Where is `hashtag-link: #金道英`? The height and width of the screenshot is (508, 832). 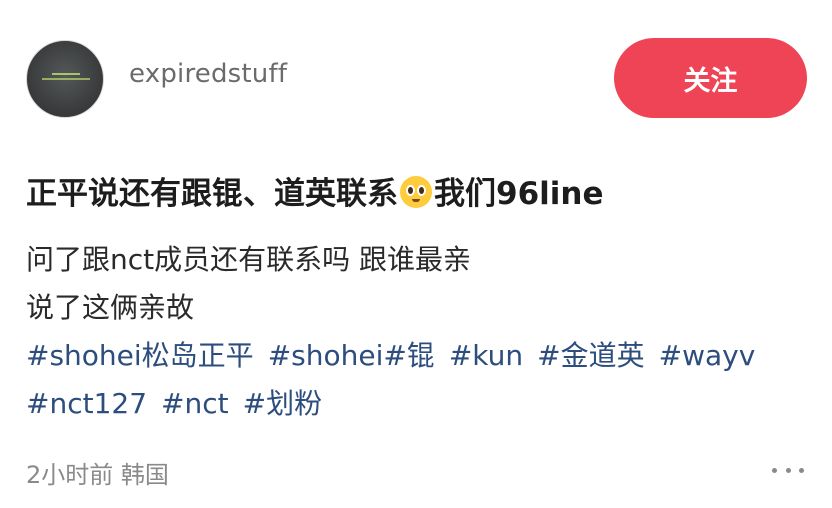 hashtag-link: #金道英 is located at coordinates (590, 355).